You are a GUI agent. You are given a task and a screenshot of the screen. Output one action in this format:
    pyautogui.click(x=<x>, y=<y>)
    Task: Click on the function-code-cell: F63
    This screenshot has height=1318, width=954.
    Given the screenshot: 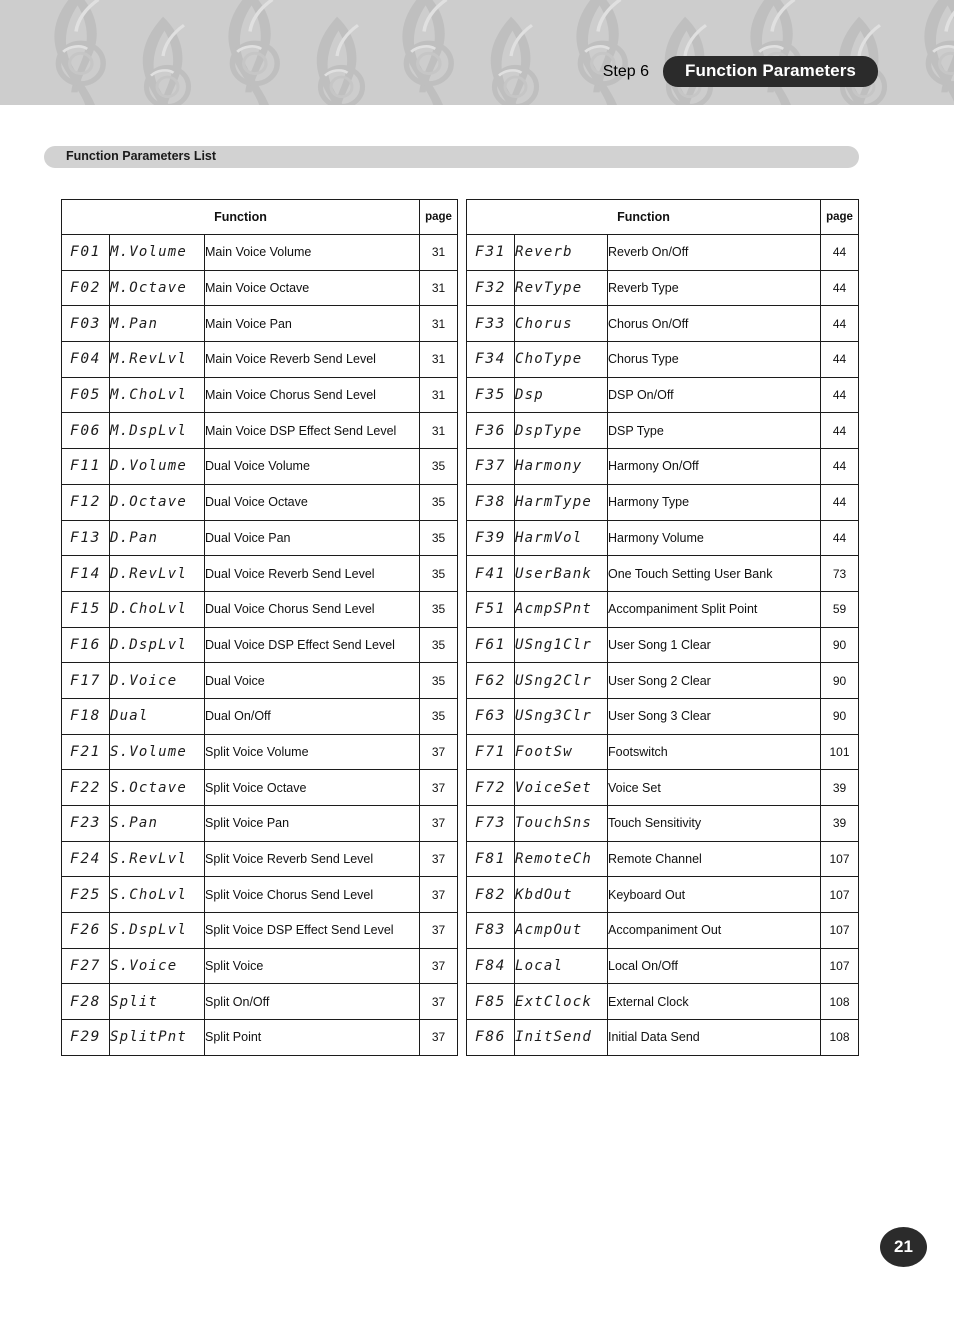 What is the action you would take?
    pyautogui.click(x=490, y=716)
    